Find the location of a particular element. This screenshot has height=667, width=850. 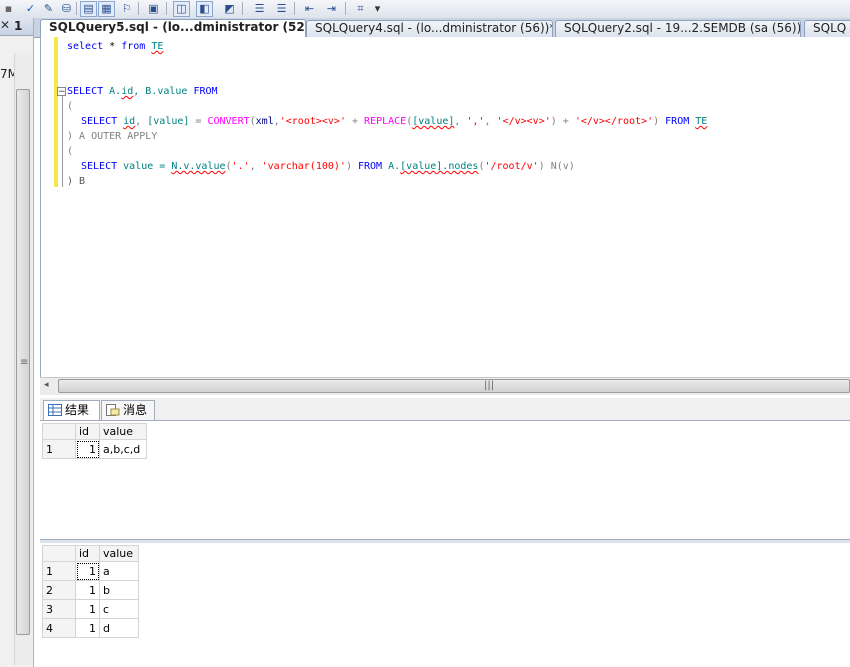

cell-value: a is located at coordinates (119, 571).